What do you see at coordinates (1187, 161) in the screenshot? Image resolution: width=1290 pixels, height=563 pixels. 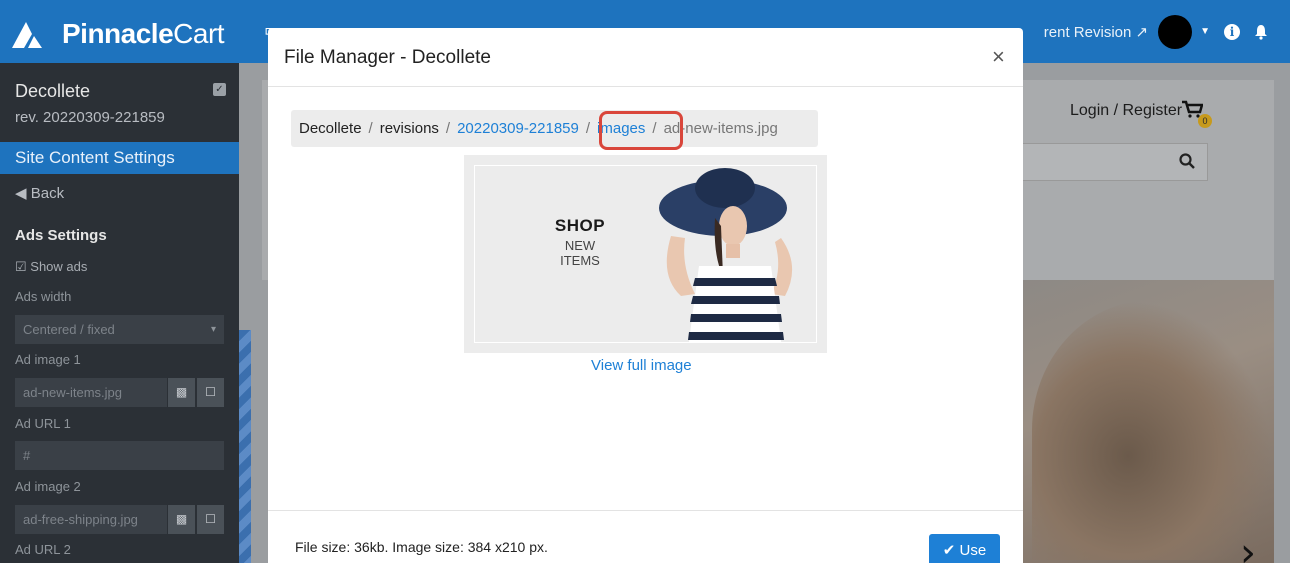 I see `search-icon` at bounding box center [1187, 161].